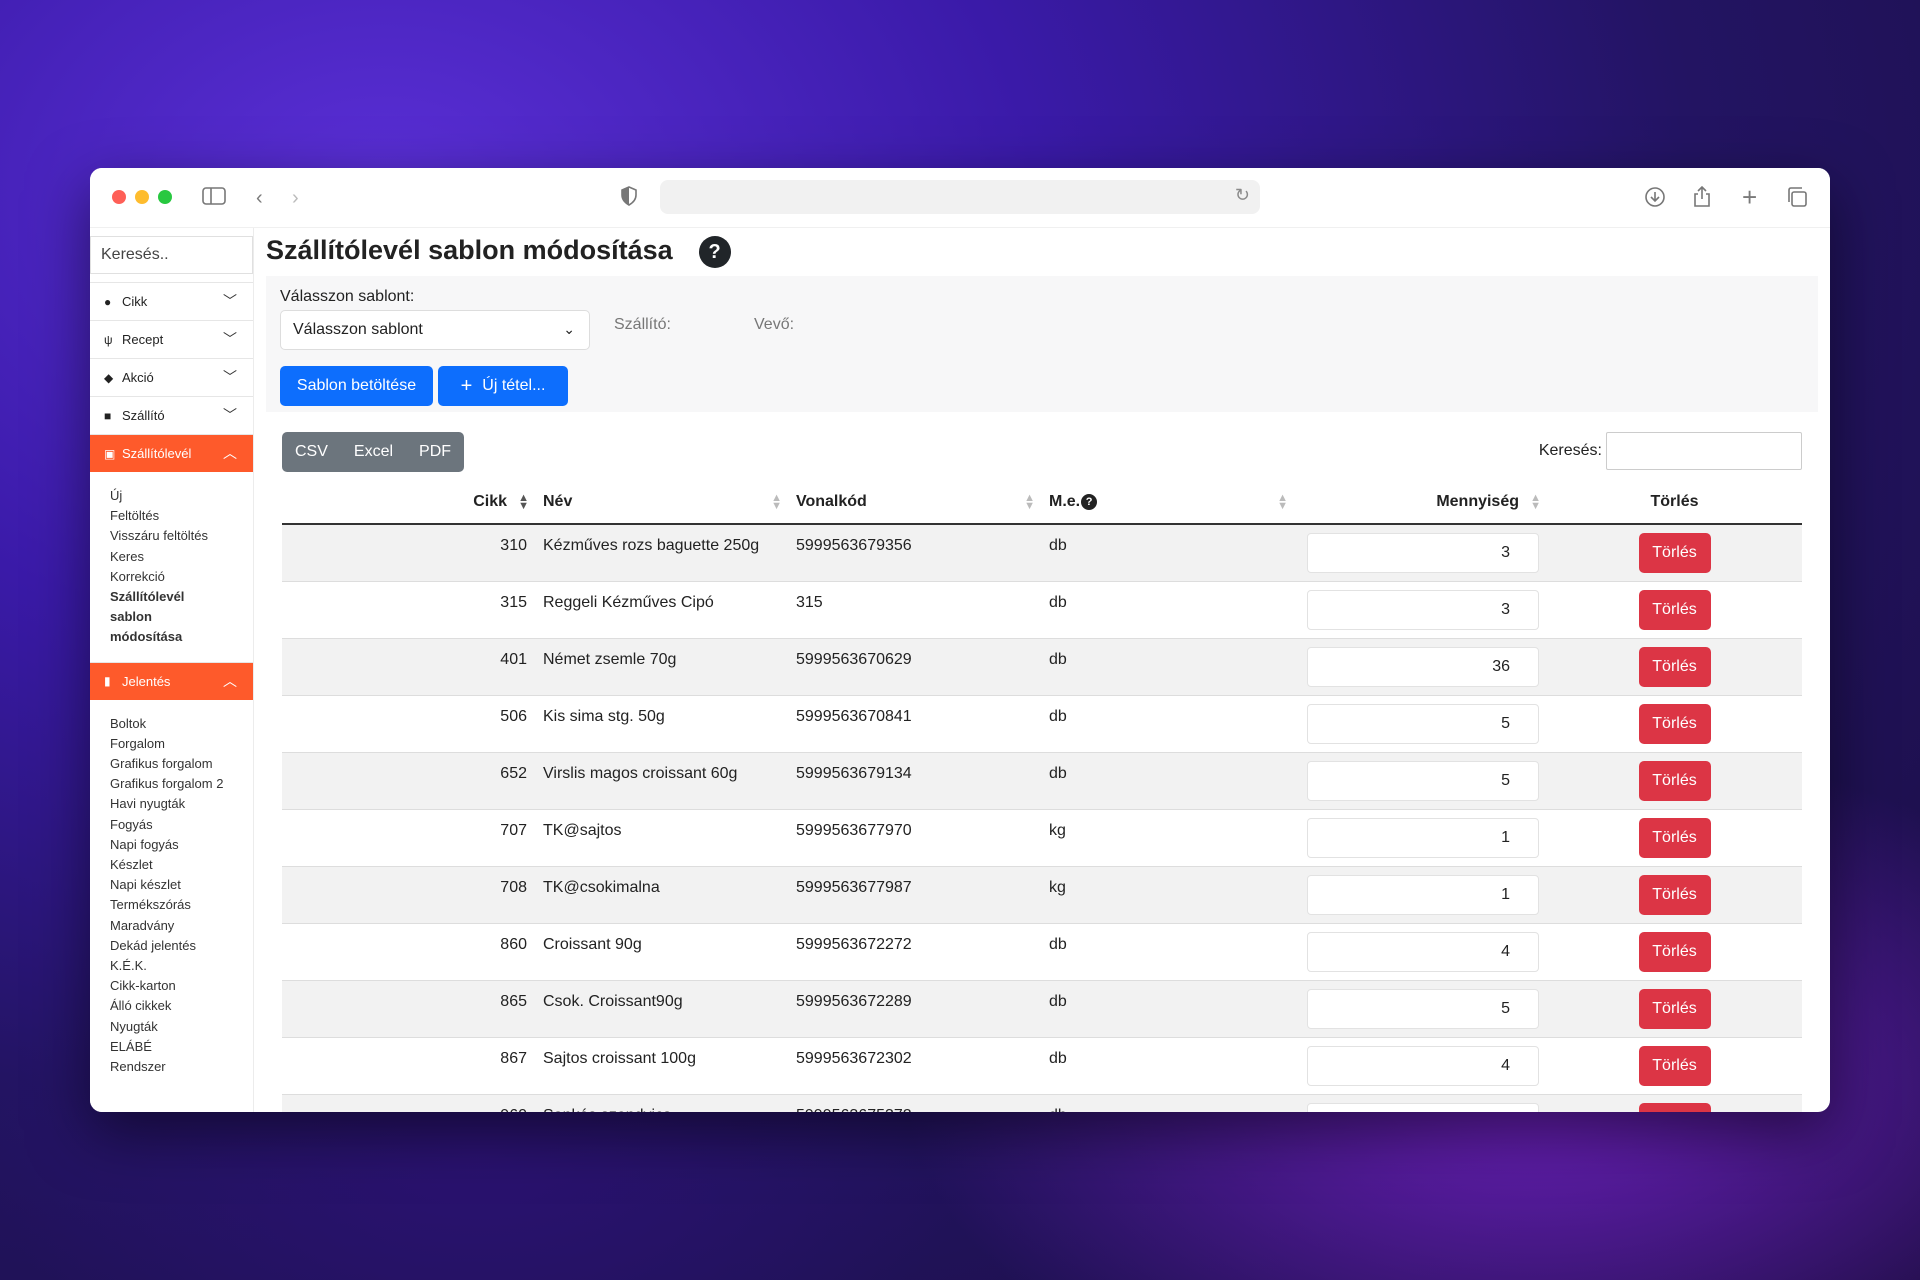  Describe the element at coordinates (714, 252) in the screenshot. I see `help-icon: ?` at that location.